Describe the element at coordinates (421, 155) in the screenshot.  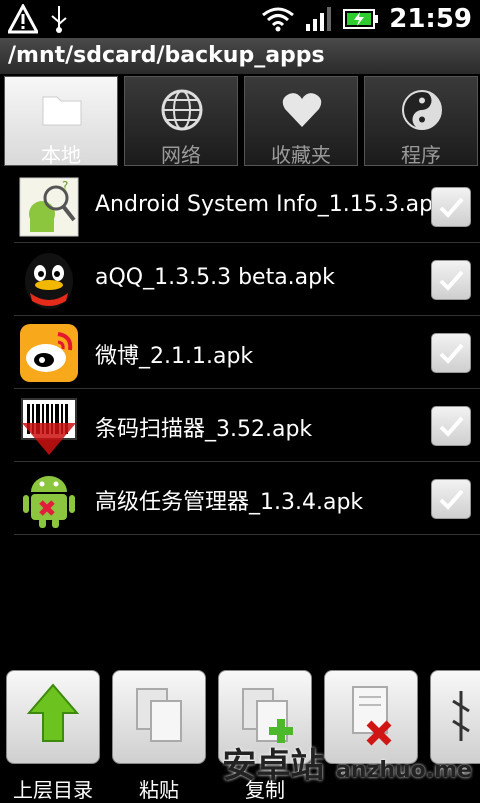
I see `tab-label: 程序` at that location.